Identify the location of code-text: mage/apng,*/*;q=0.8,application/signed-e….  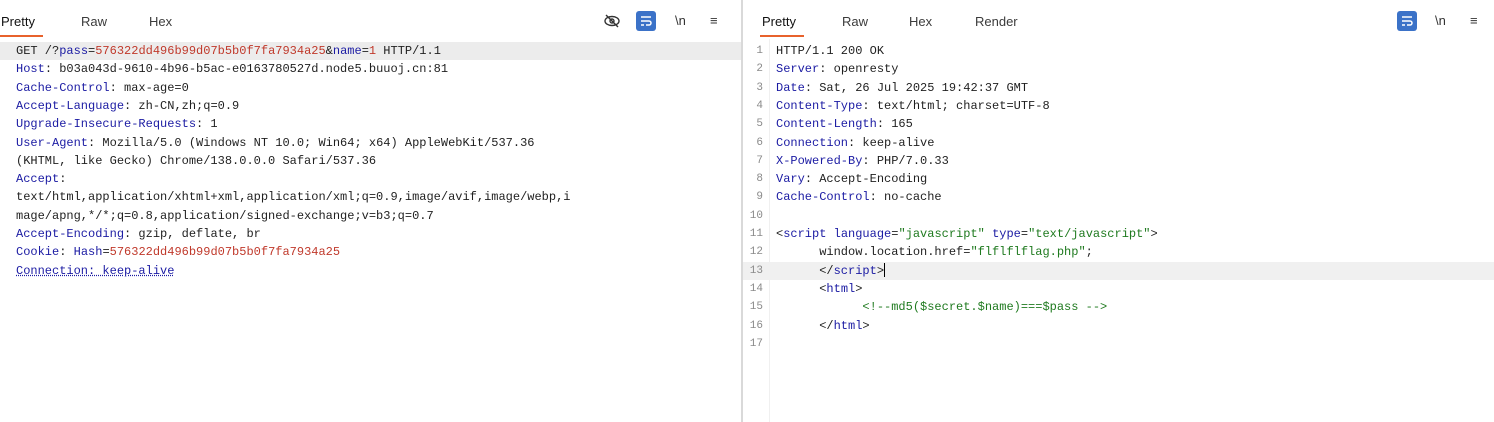
(225, 216).